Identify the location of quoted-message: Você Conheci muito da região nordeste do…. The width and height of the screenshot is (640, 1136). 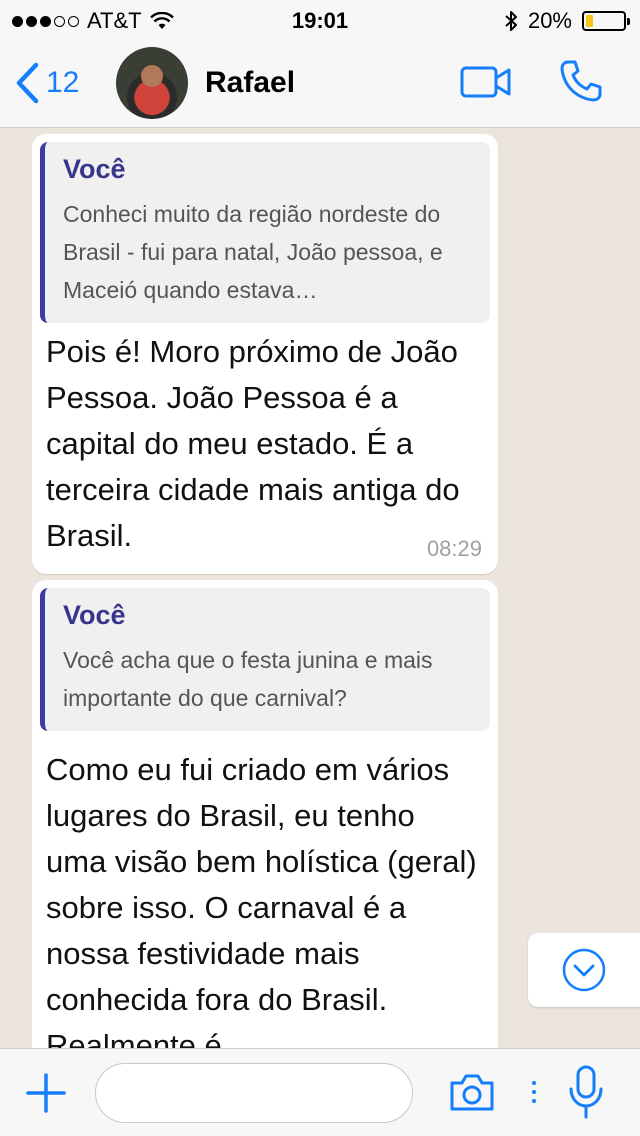
(265, 232).